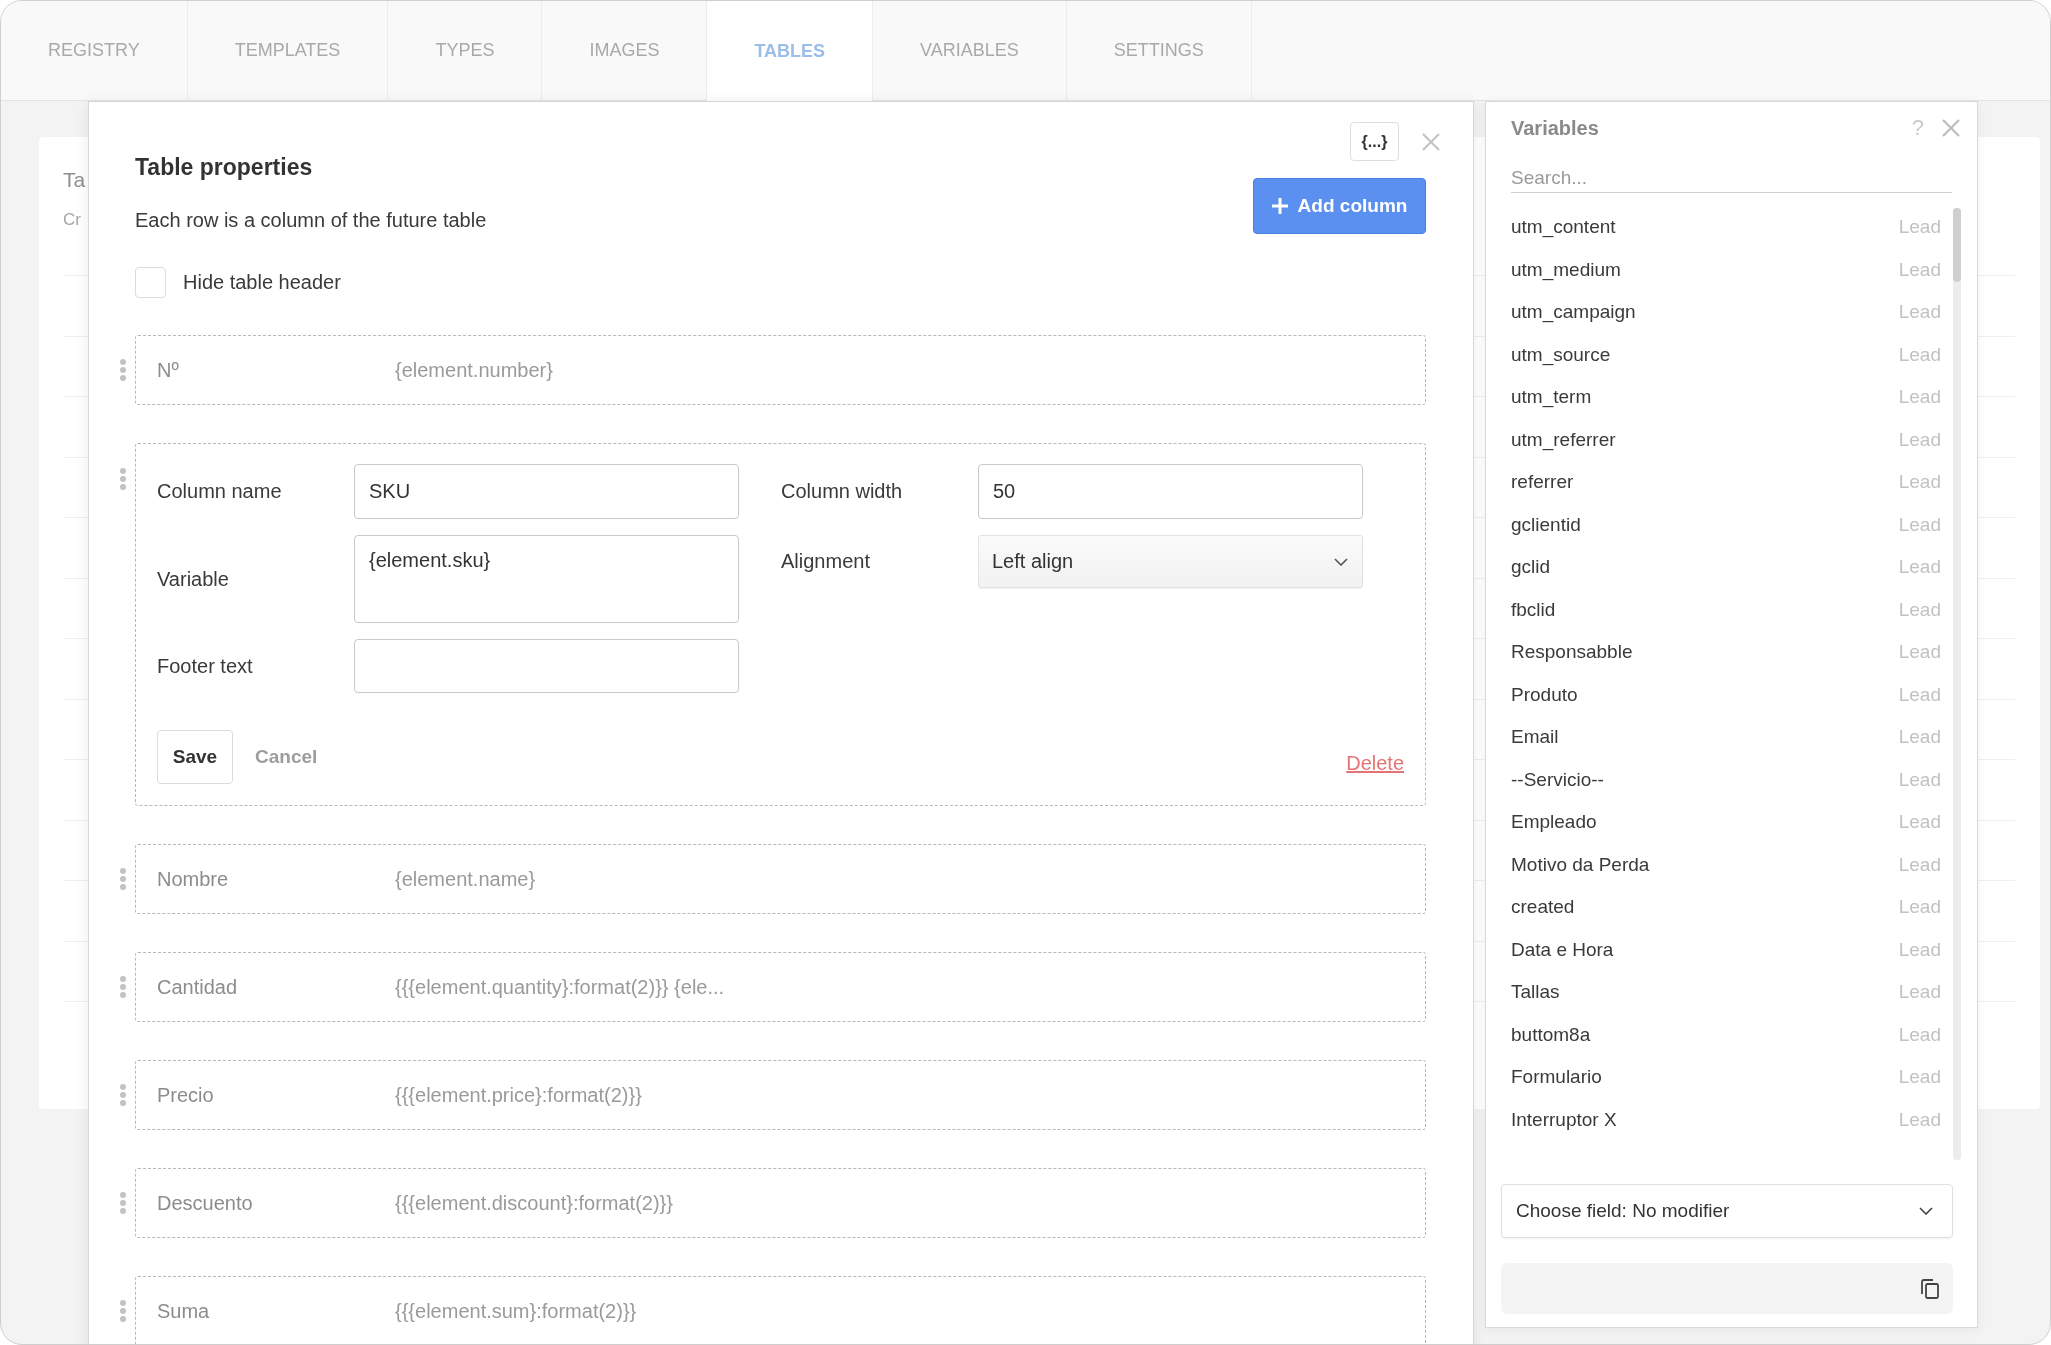  What do you see at coordinates (1551, 1034) in the screenshot?
I see `variable-name: buttom8a` at bounding box center [1551, 1034].